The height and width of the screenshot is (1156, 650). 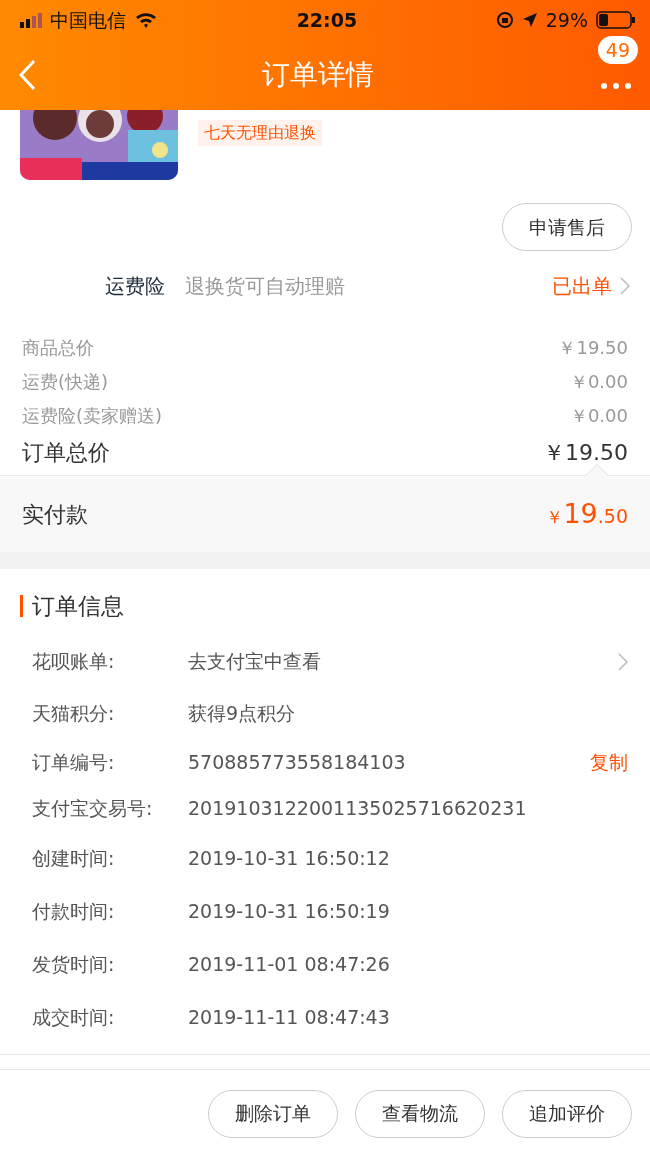 What do you see at coordinates (587, 513) in the screenshot?
I see `paid-amount: ￥19.50` at bounding box center [587, 513].